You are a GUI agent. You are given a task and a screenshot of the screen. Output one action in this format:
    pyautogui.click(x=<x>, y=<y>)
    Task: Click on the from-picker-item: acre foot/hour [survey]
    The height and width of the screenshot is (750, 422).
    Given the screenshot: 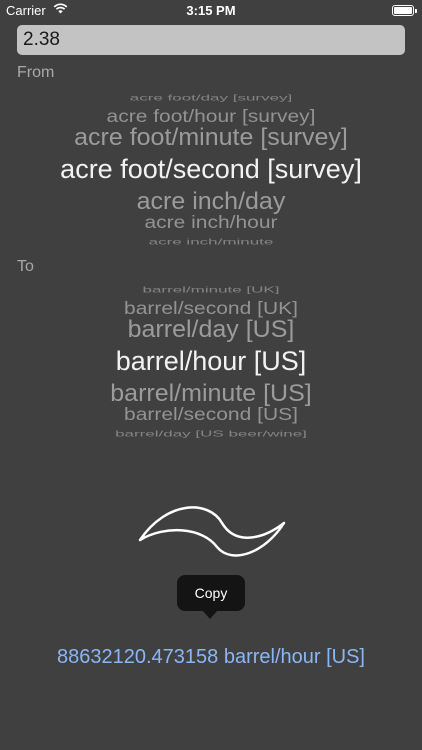 What is the action you would take?
    pyautogui.click(x=211, y=115)
    